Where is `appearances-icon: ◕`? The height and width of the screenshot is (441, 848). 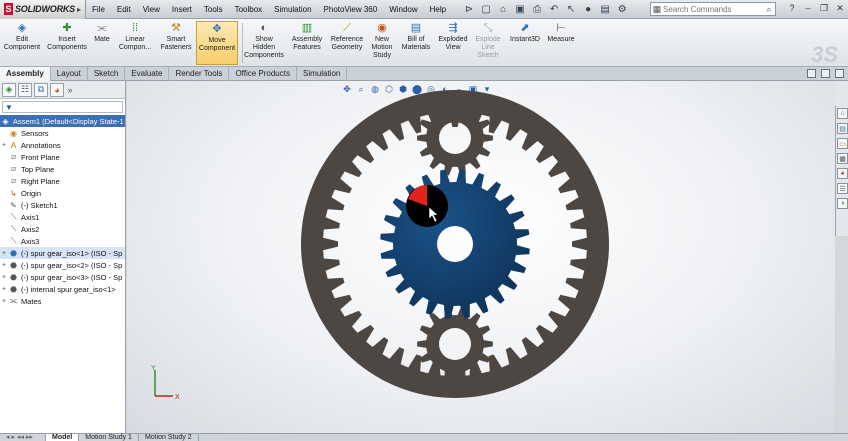
appearances-icon: ◕ is located at coordinates (842, 173).